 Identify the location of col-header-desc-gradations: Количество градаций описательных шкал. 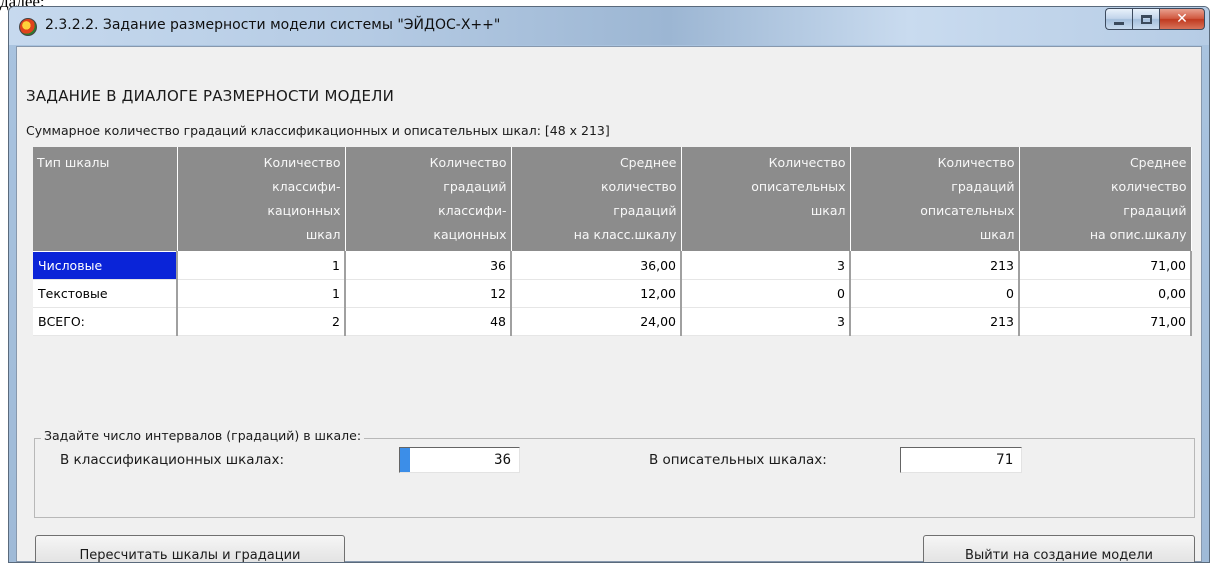
(935, 199).